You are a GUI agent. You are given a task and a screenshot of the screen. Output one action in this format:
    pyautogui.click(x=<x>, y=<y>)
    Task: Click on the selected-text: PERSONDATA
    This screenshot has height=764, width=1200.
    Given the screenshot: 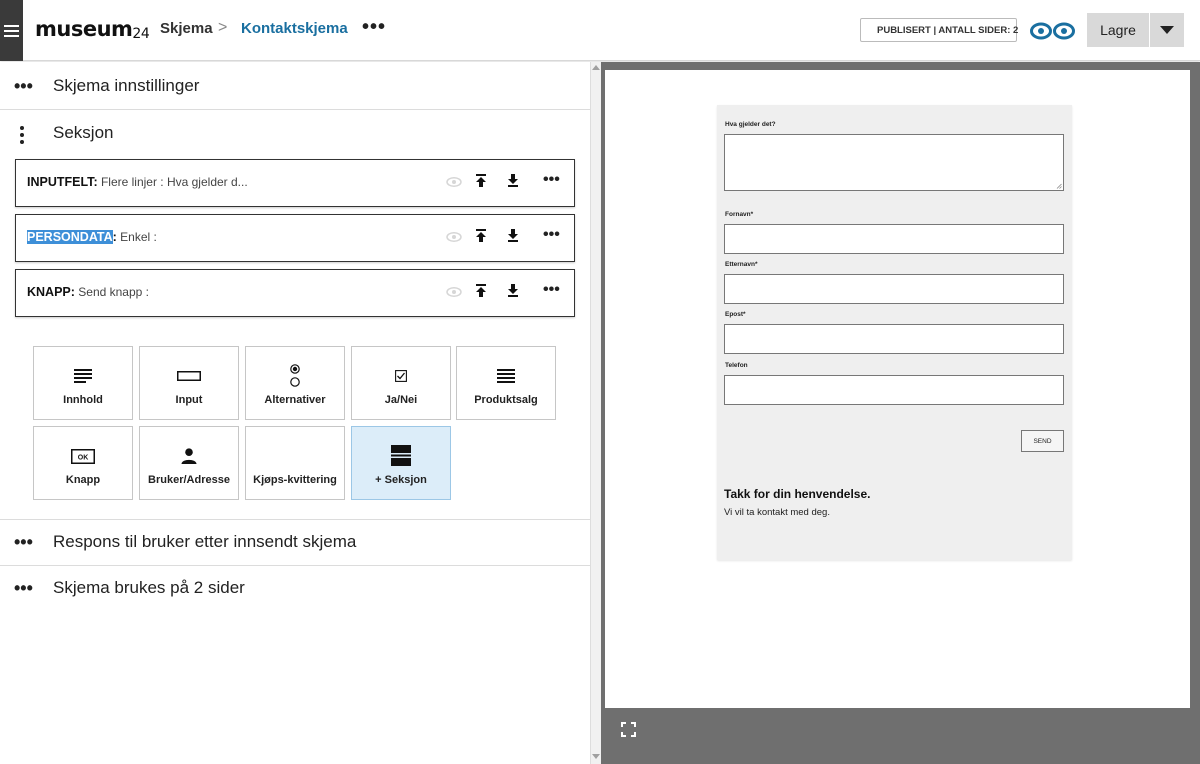 What is the action you would take?
    pyautogui.click(x=70, y=237)
    